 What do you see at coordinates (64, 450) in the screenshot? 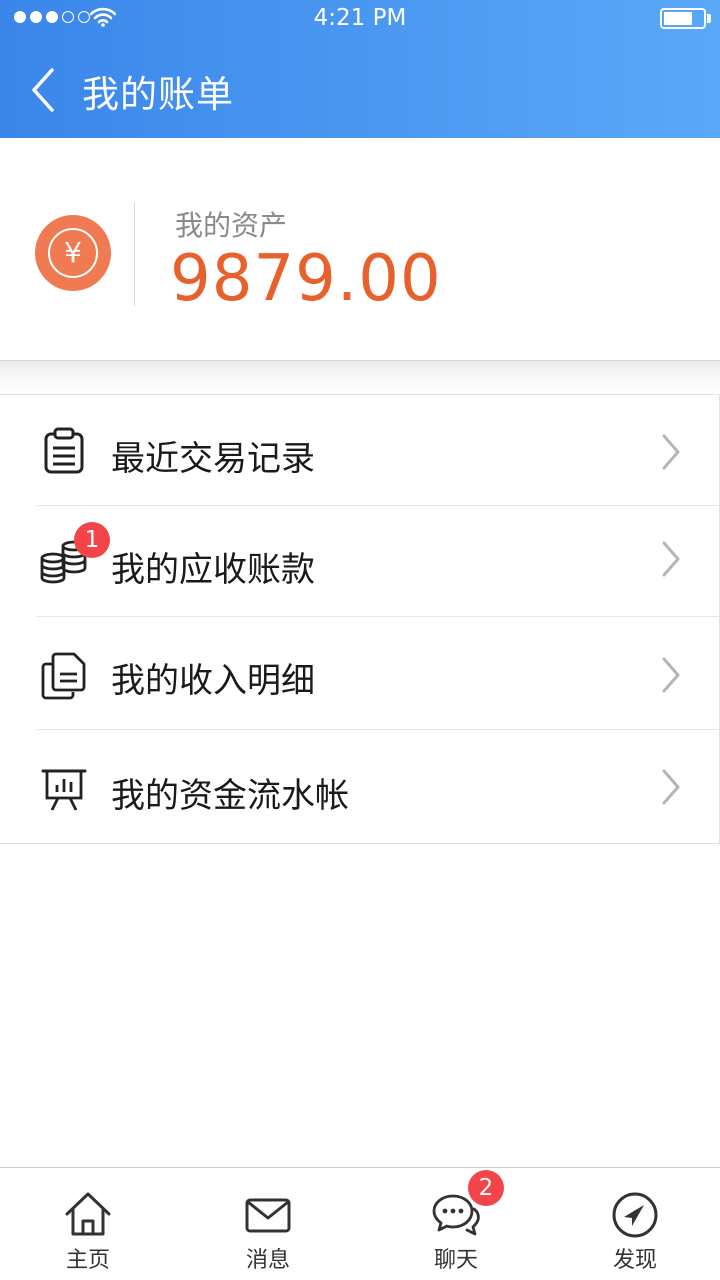
I see `clipboard-icon` at bounding box center [64, 450].